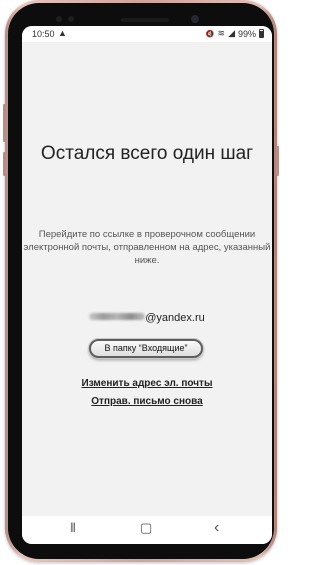  Describe the element at coordinates (261, 33) in the screenshot. I see `battery-icon` at that location.